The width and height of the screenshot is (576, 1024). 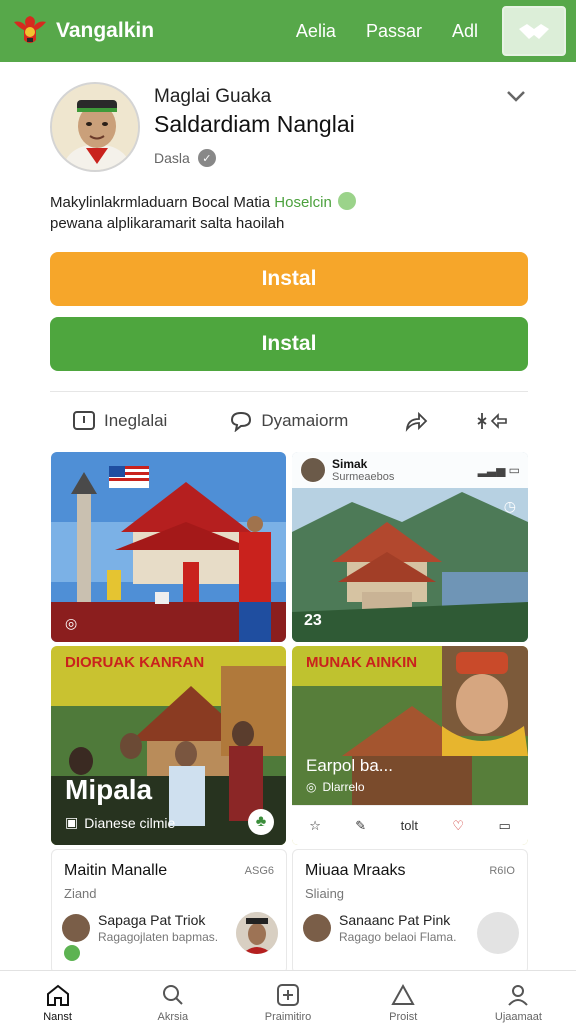 What do you see at coordinates (403, 994) in the screenshot?
I see `triangle-icon` at bounding box center [403, 994].